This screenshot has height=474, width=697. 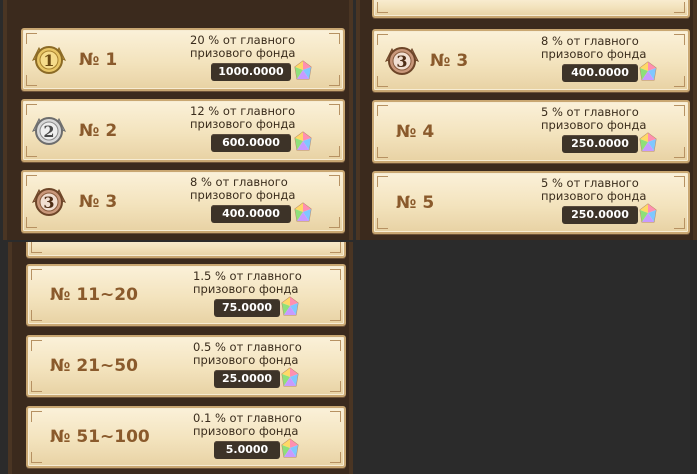 What do you see at coordinates (251, 143) in the screenshot?
I see `prize-amount: 600.0000` at bounding box center [251, 143].